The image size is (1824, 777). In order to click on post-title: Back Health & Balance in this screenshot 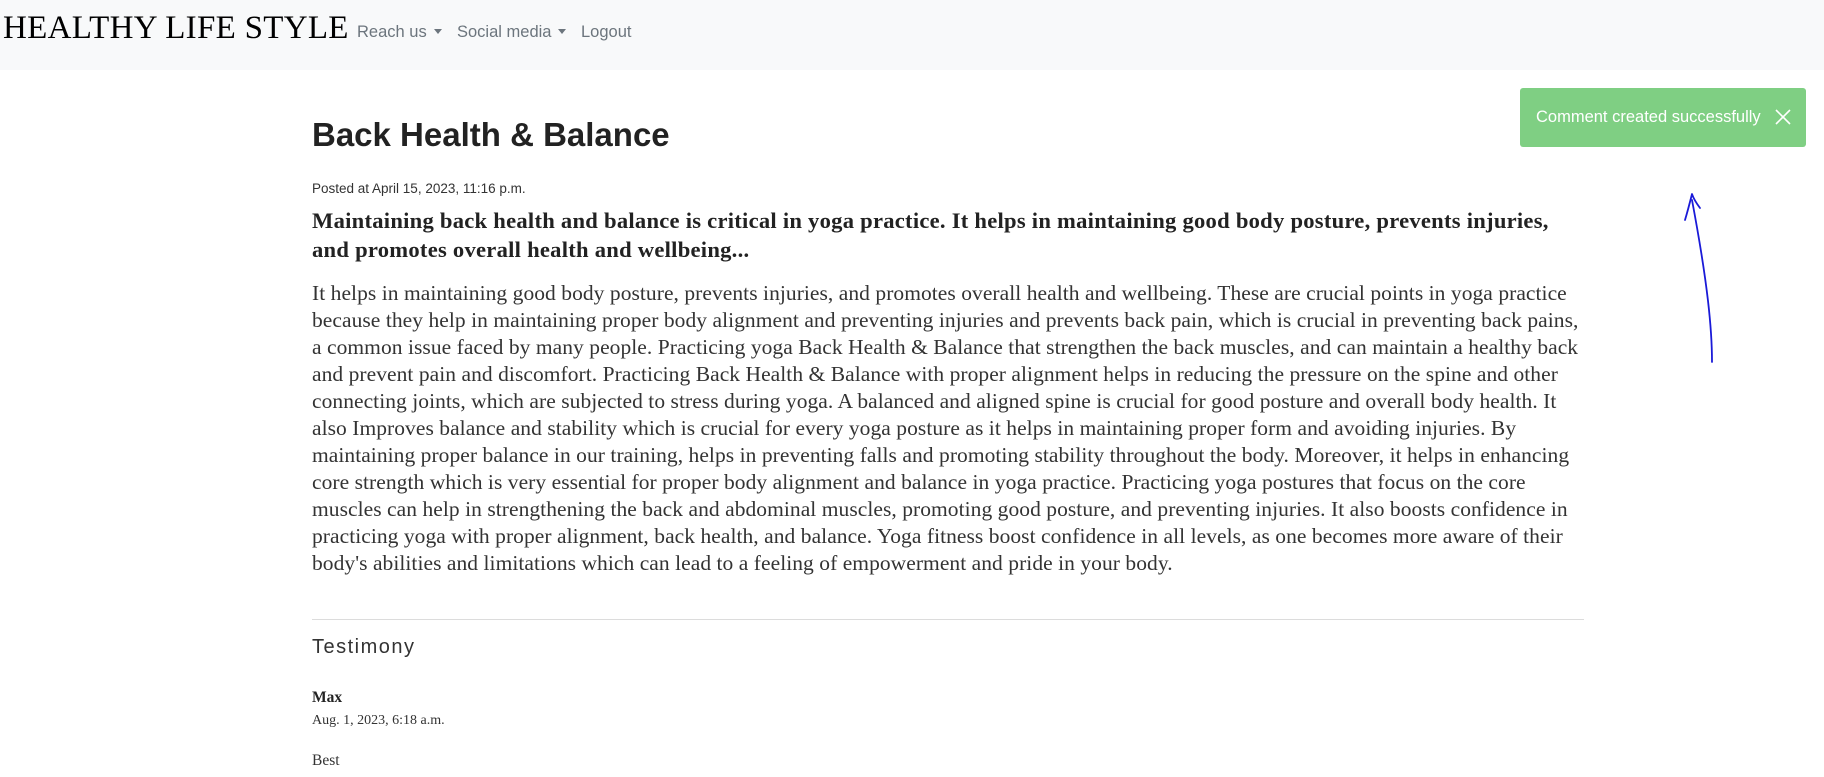, I will do `click(491, 134)`.